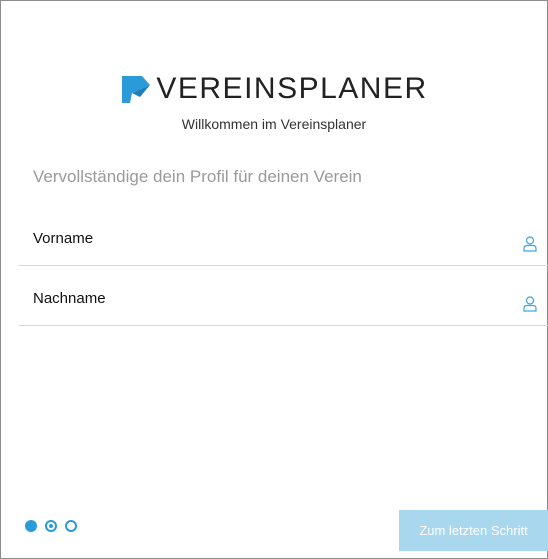 The height and width of the screenshot is (559, 548). Describe the element at coordinates (31, 526) in the screenshot. I see `step-dot-completed` at that location.